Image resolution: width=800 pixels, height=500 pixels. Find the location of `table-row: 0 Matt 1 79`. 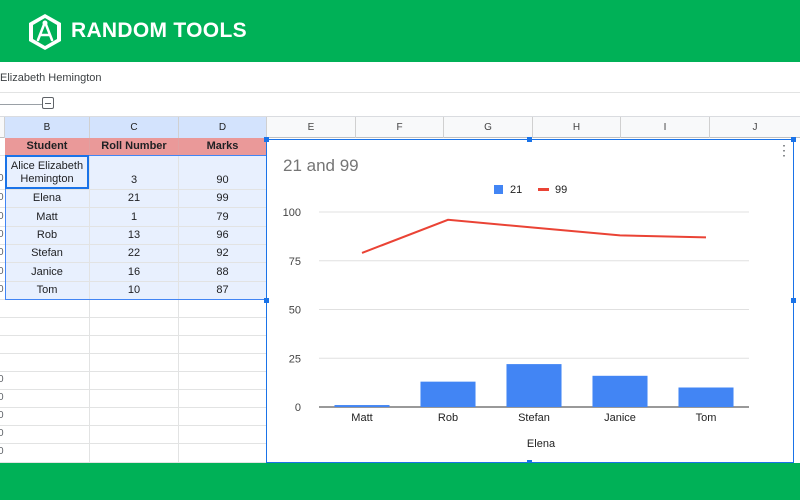

table-row: 0 Matt 1 79 is located at coordinates (133, 217).